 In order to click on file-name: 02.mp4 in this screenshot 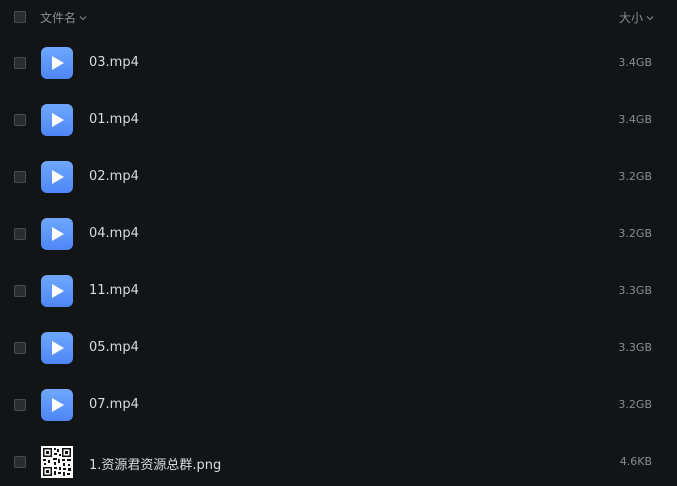, I will do `click(114, 176)`.